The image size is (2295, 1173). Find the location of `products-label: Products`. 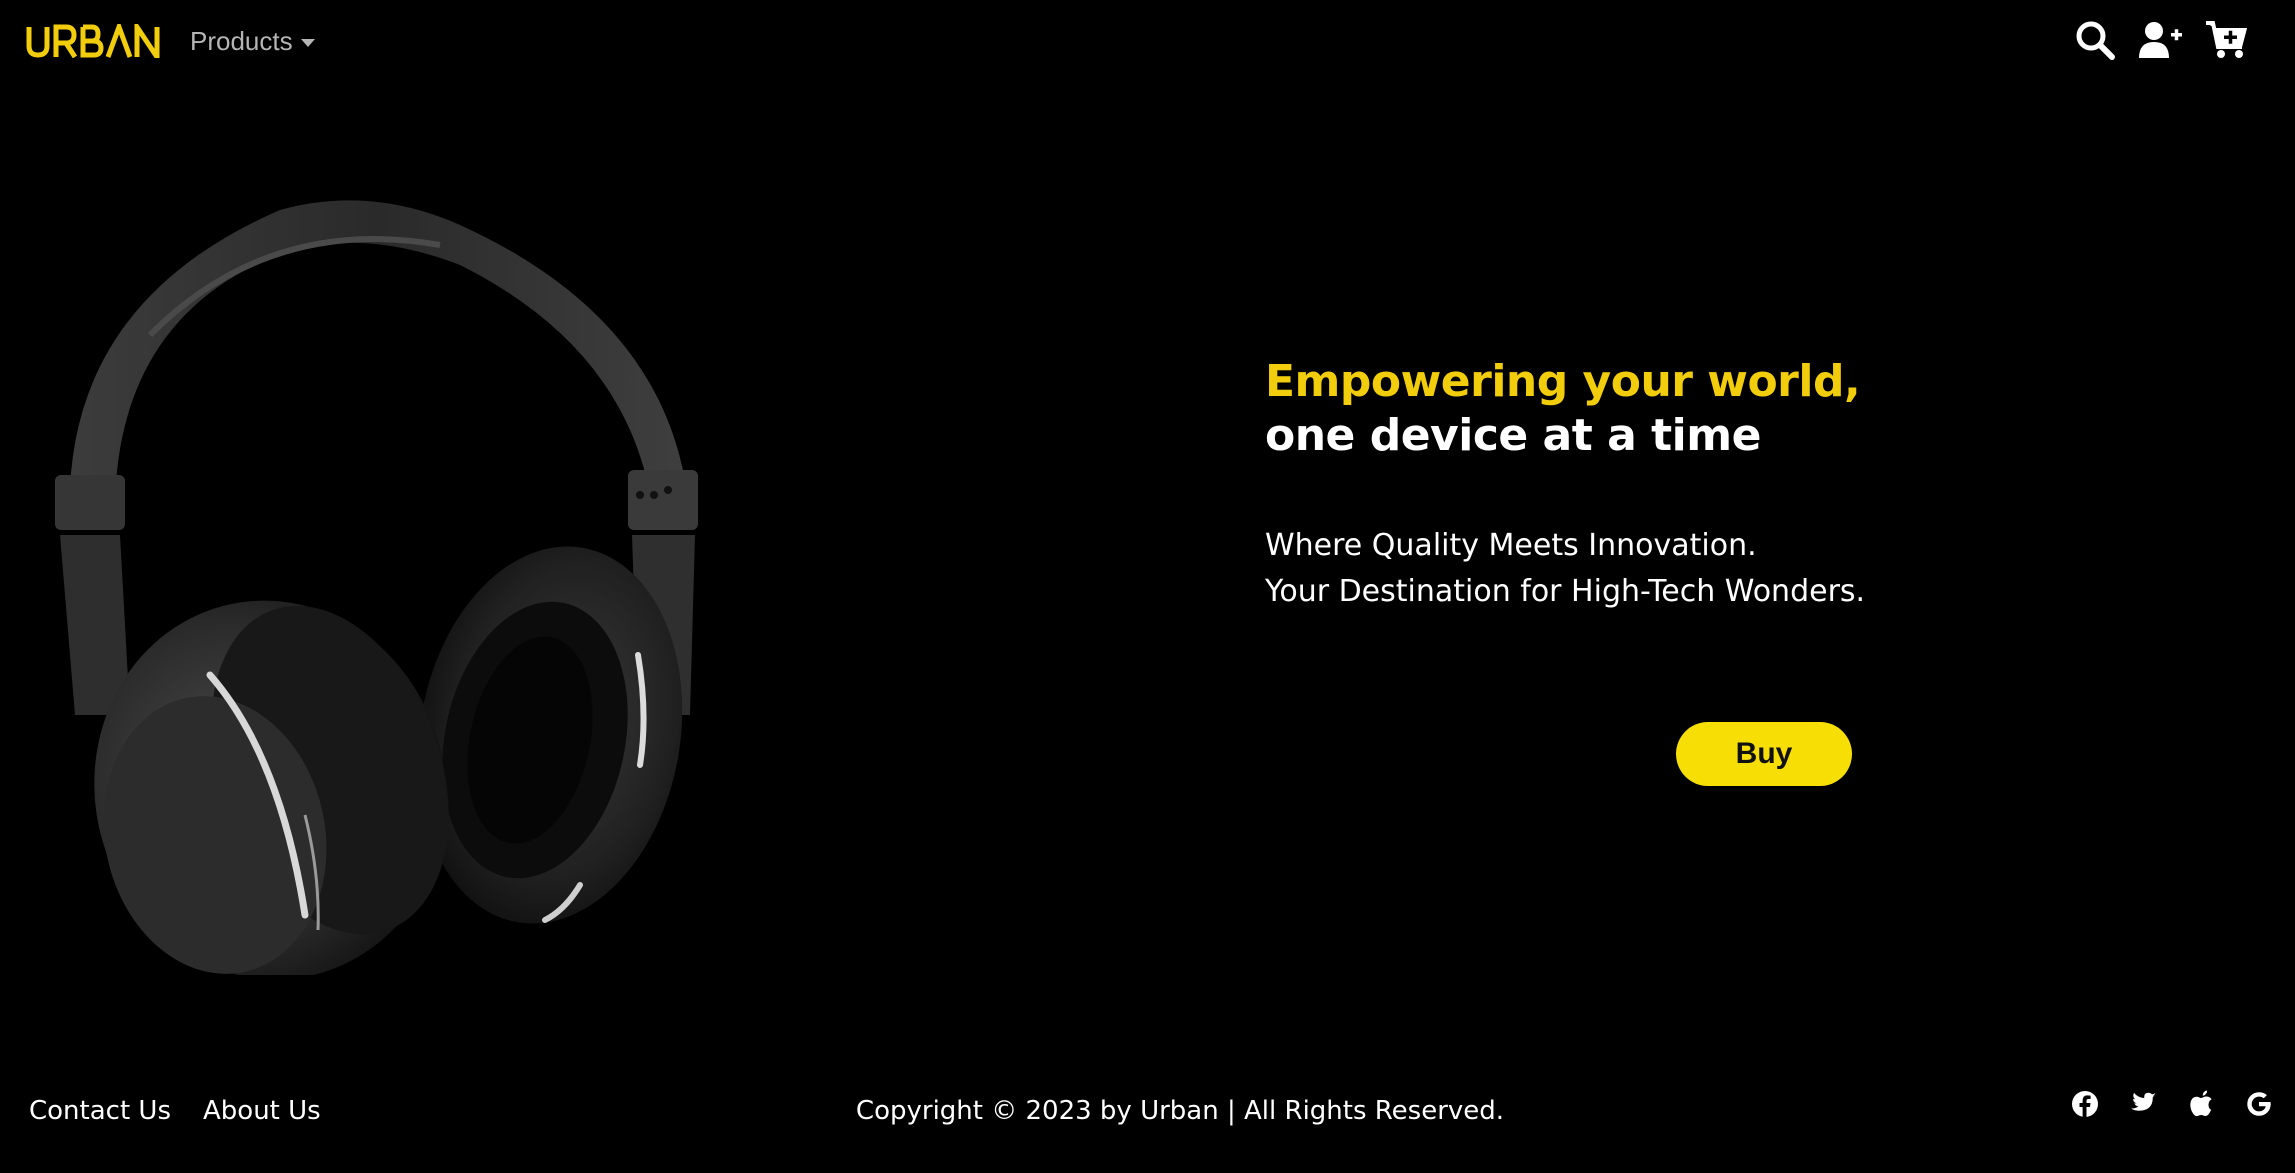

products-label: Products is located at coordinates (241, 41).